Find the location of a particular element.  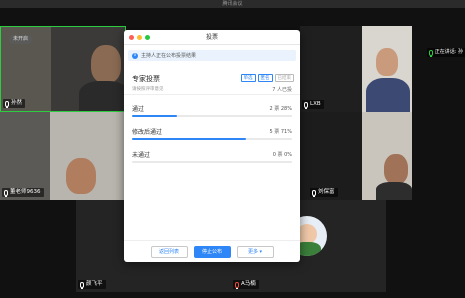

window-titlebar: 腾讯会议 is located at coordinates (232, 4).